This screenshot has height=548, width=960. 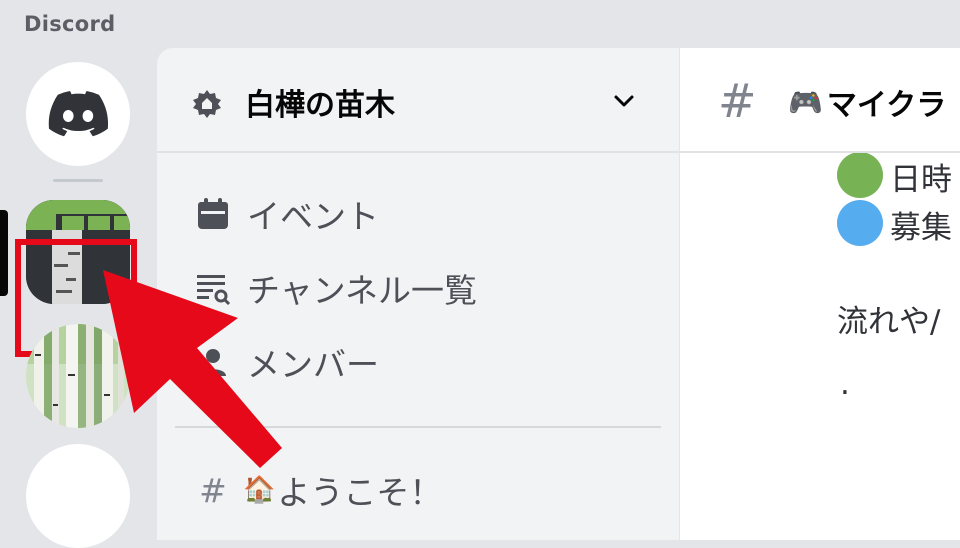 What do you see at coordinates (624, 101) in the screenshot?
I see `chevron-down-icon` at bounding box center [624, 101].